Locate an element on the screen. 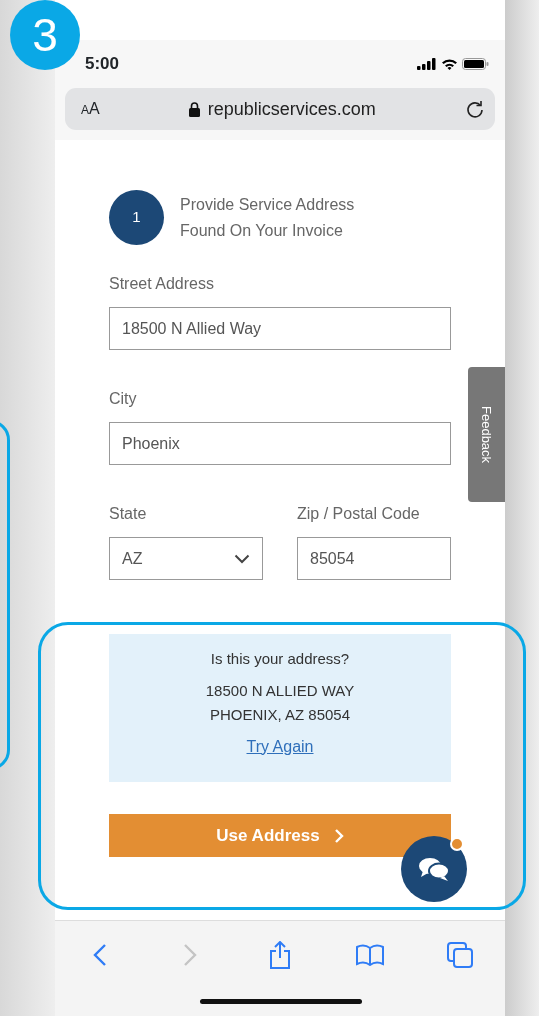 This screenshot has height=1016, width=539. field-label: State is located at coordinates (128, 514).